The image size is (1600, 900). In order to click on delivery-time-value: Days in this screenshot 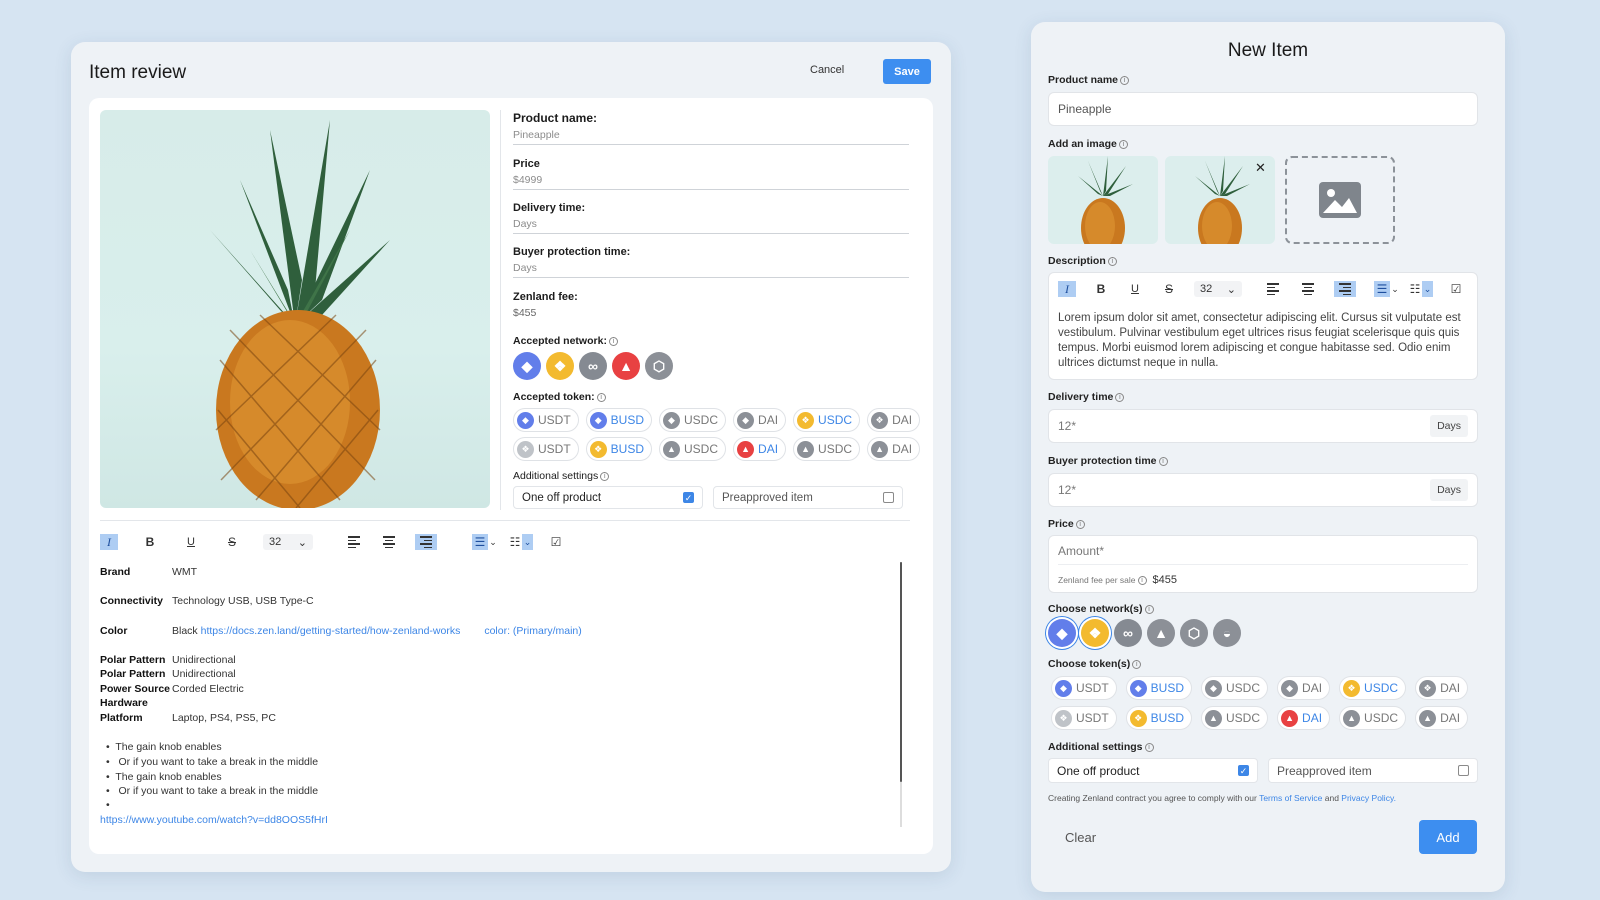, I will do `click(711, 226)`.